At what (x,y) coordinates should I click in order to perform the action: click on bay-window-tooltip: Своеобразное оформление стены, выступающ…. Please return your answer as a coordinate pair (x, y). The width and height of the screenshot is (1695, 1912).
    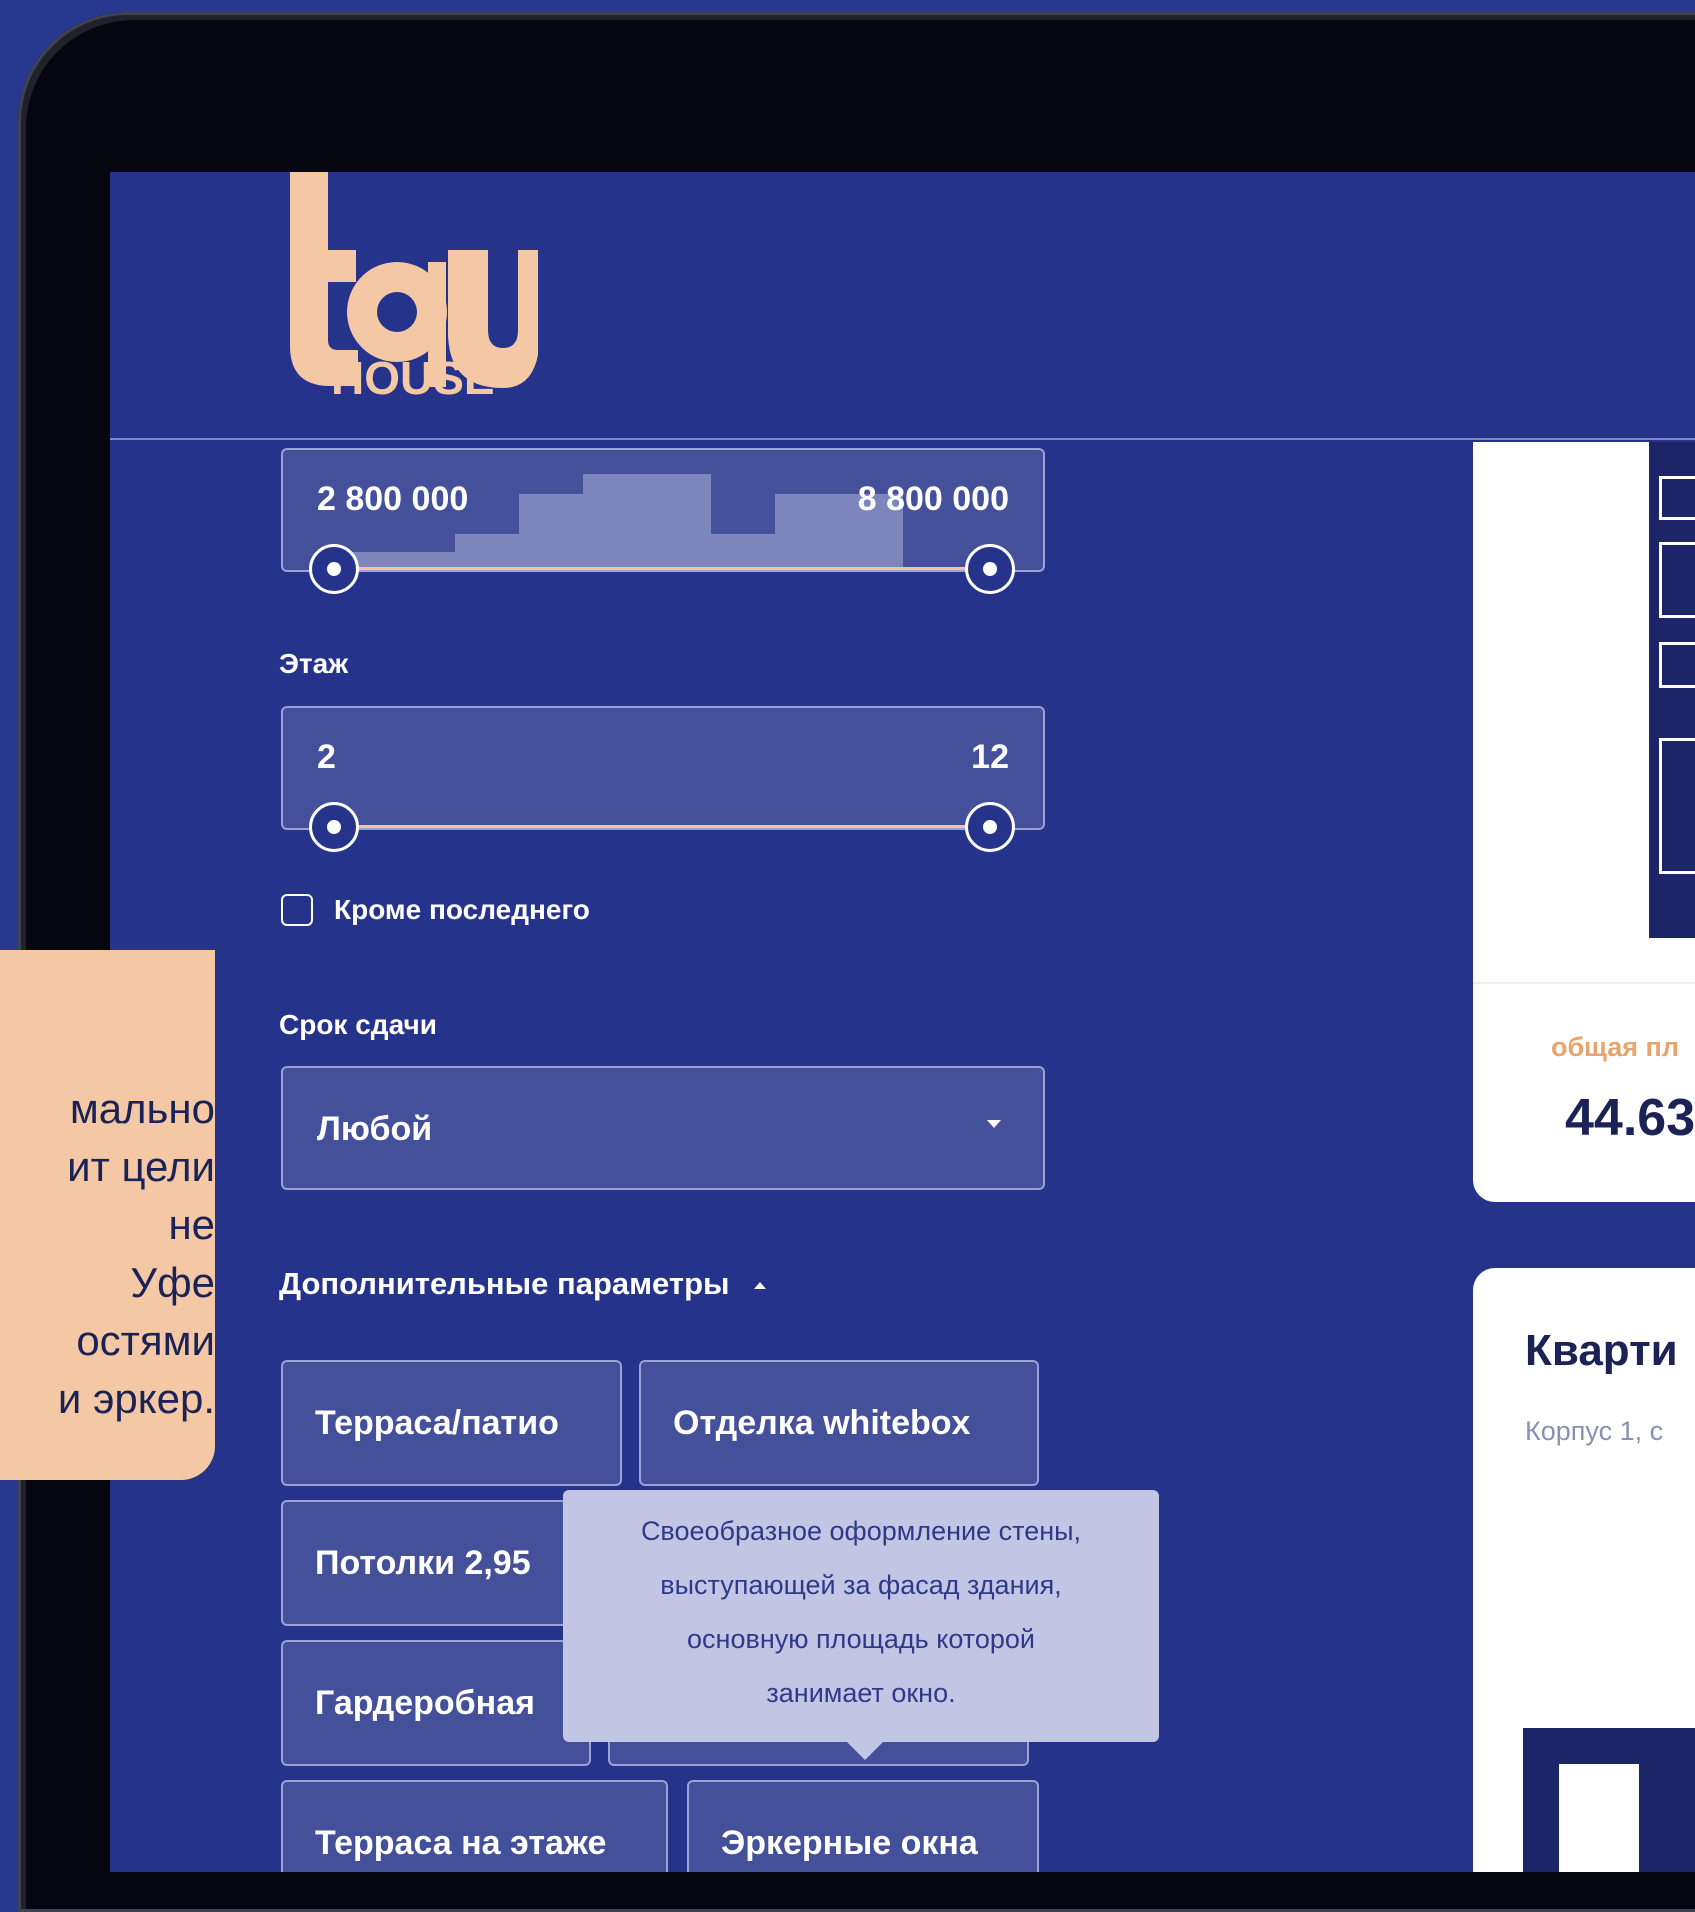
    Looking at the image, I should click on (861, 1625).